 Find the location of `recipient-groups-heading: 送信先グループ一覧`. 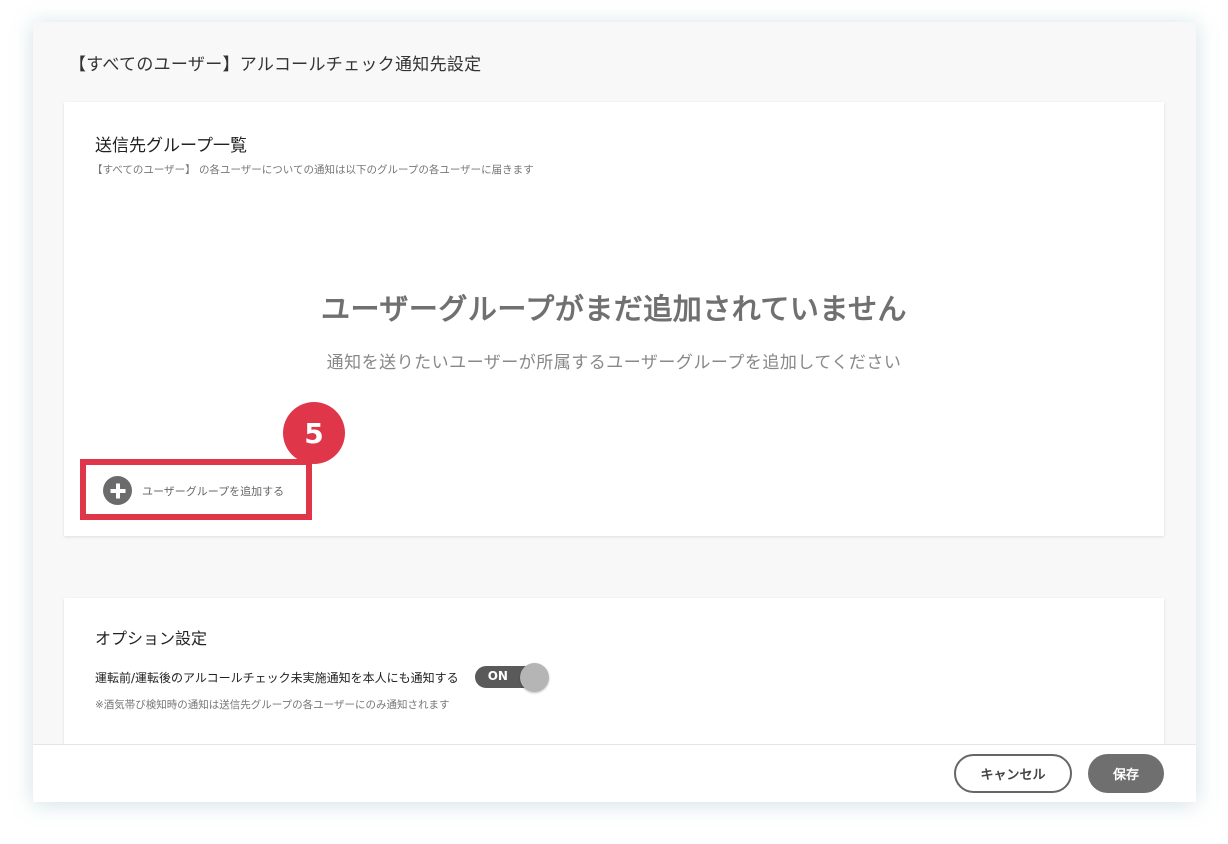

recipient-groups-heading: 送信先グループ一覧 is located at coordinates (171, 146).